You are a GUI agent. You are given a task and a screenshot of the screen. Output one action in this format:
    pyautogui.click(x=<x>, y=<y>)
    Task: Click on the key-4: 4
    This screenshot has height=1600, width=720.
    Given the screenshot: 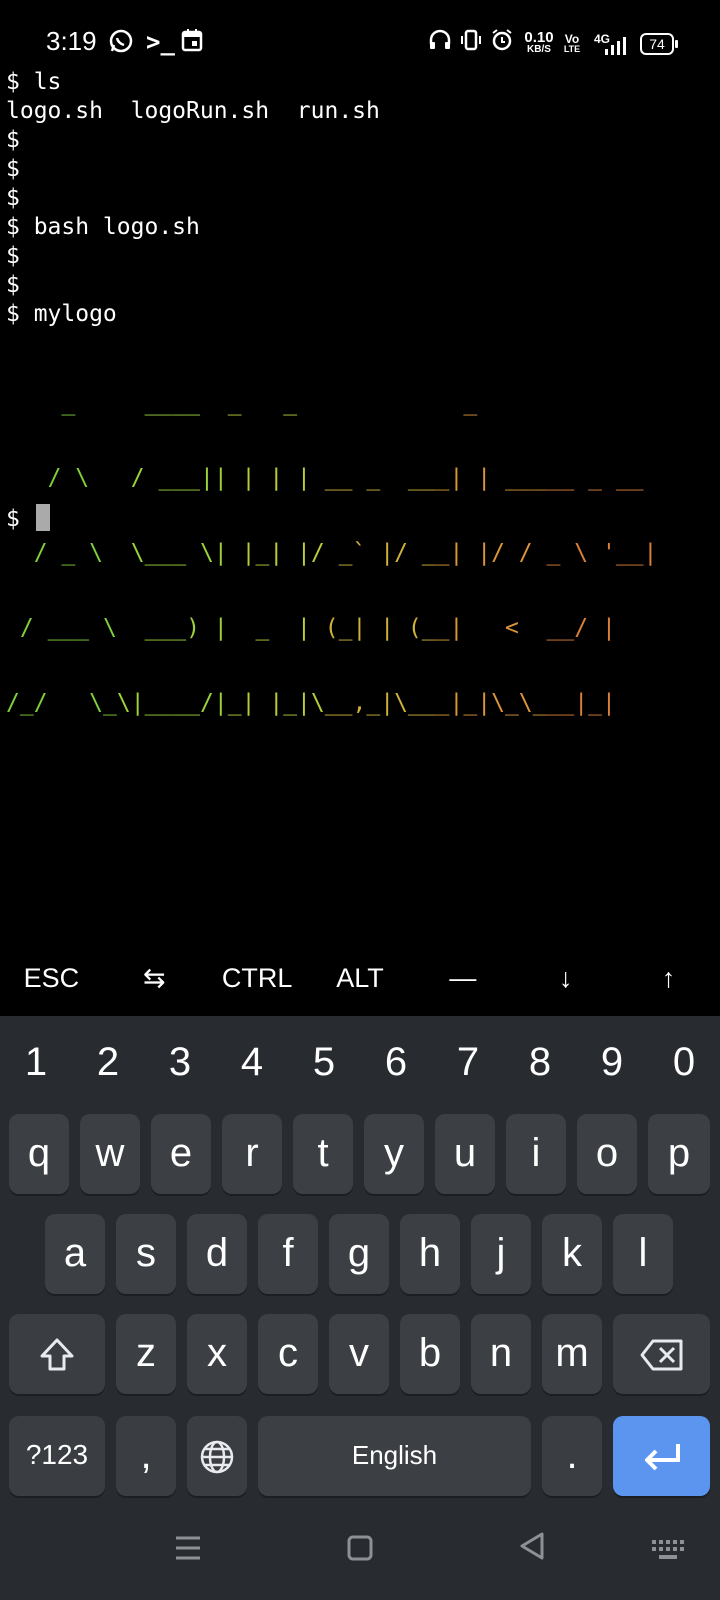 What is the action you would take?
    pyautogui.click(x=252, y=1062)
    